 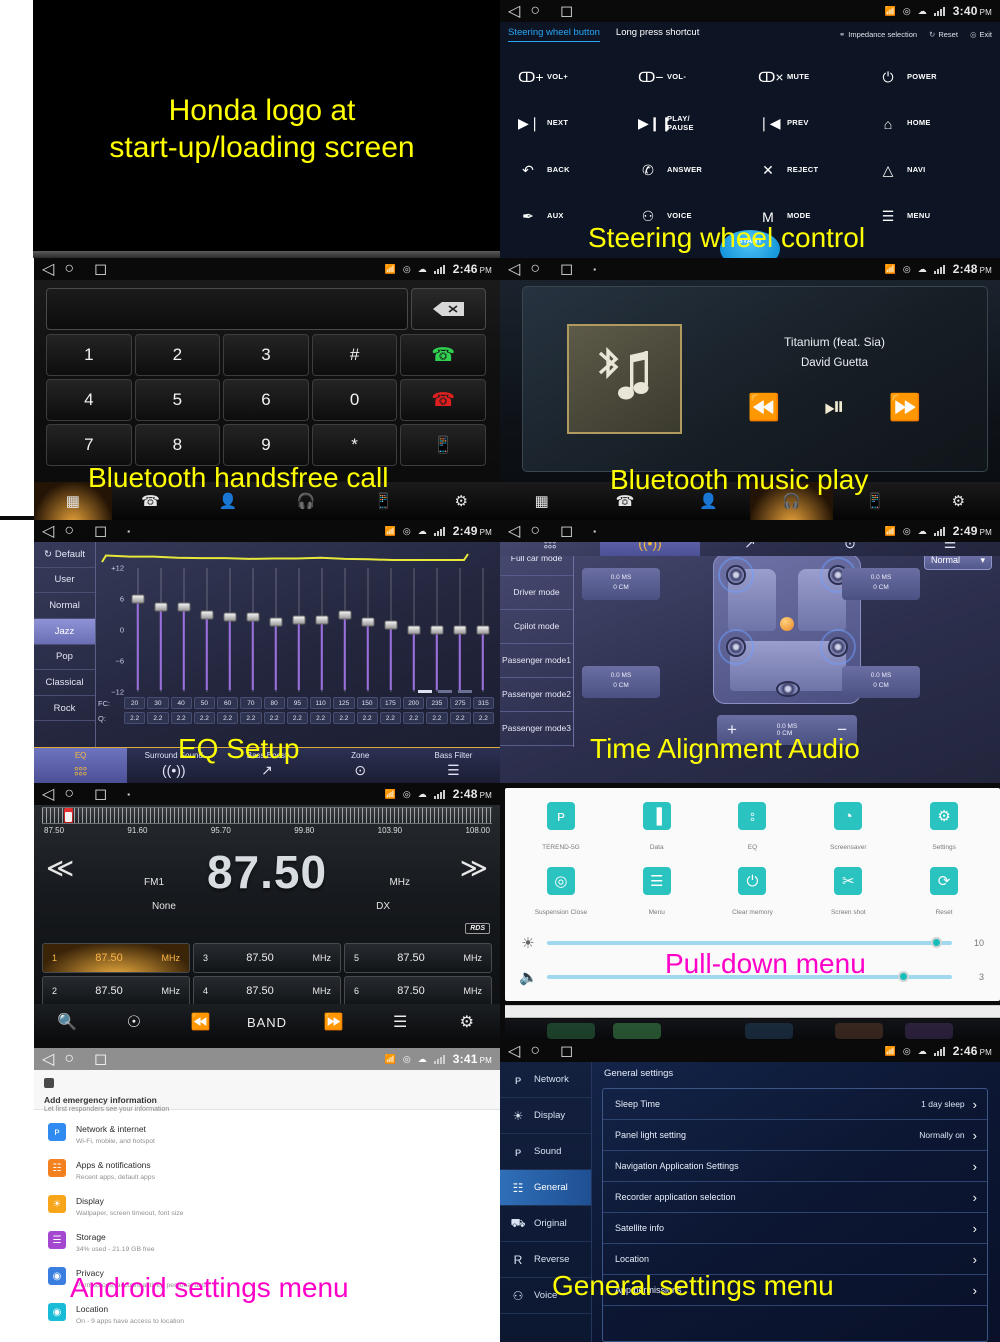 What do you see at coordinates (690, 77) in the screenshot?
I see `swc-button-volume-down: ↀ− VOL-` at bounding box center [690, 77].